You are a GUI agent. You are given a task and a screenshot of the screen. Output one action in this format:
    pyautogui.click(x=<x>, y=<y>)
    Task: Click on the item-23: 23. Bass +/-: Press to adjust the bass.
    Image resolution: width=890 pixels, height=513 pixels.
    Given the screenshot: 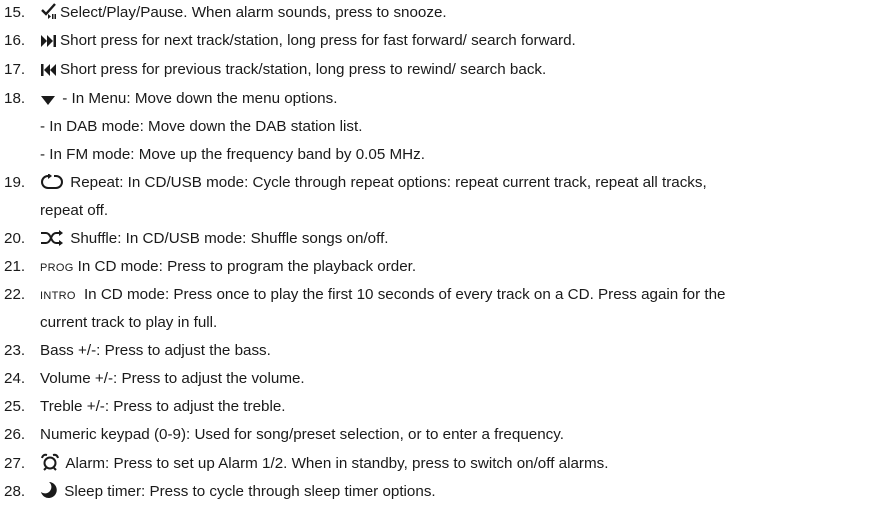 What is the action you would take?
    pyautogui.click(x=137, y=351)
    